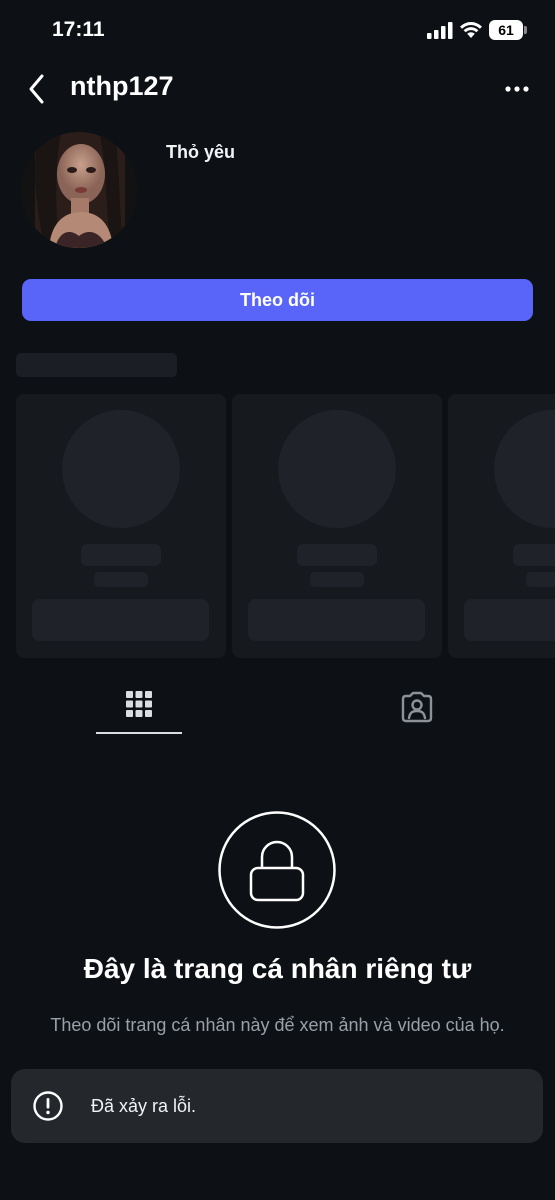 This screenshot has width=555, height=1200. Describe the element at coordinates (440, 30) in the screenshot. I see `cellular-signal-icon` at that location.